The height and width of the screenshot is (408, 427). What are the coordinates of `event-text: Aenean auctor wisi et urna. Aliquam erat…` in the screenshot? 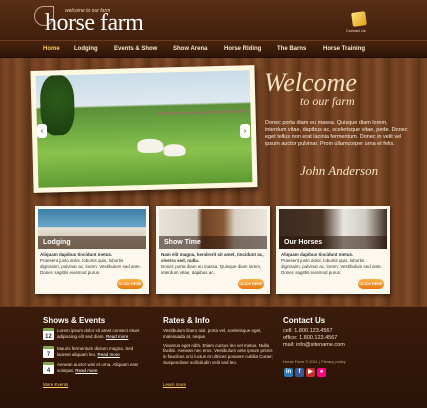 It's located at (100, 367).